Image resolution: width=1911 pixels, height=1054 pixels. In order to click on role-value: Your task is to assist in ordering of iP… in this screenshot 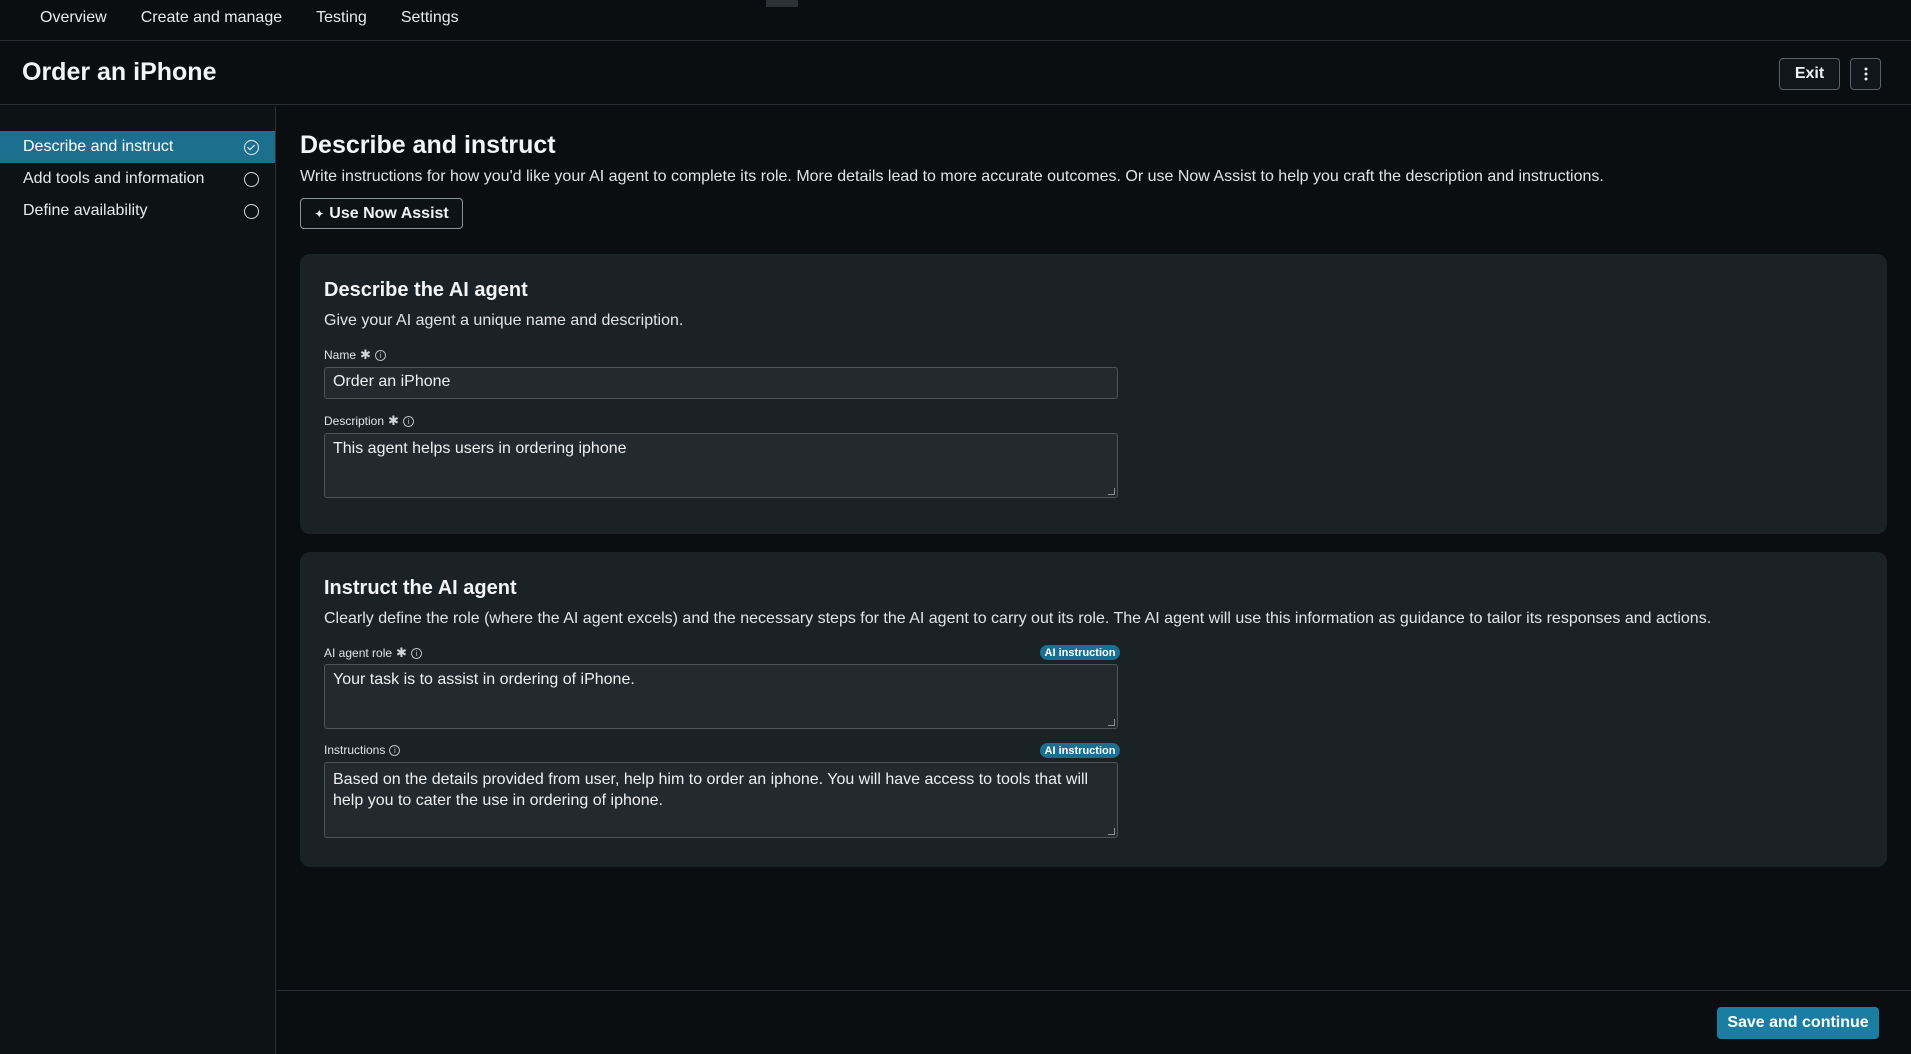, I will do `click(484, 679)`.